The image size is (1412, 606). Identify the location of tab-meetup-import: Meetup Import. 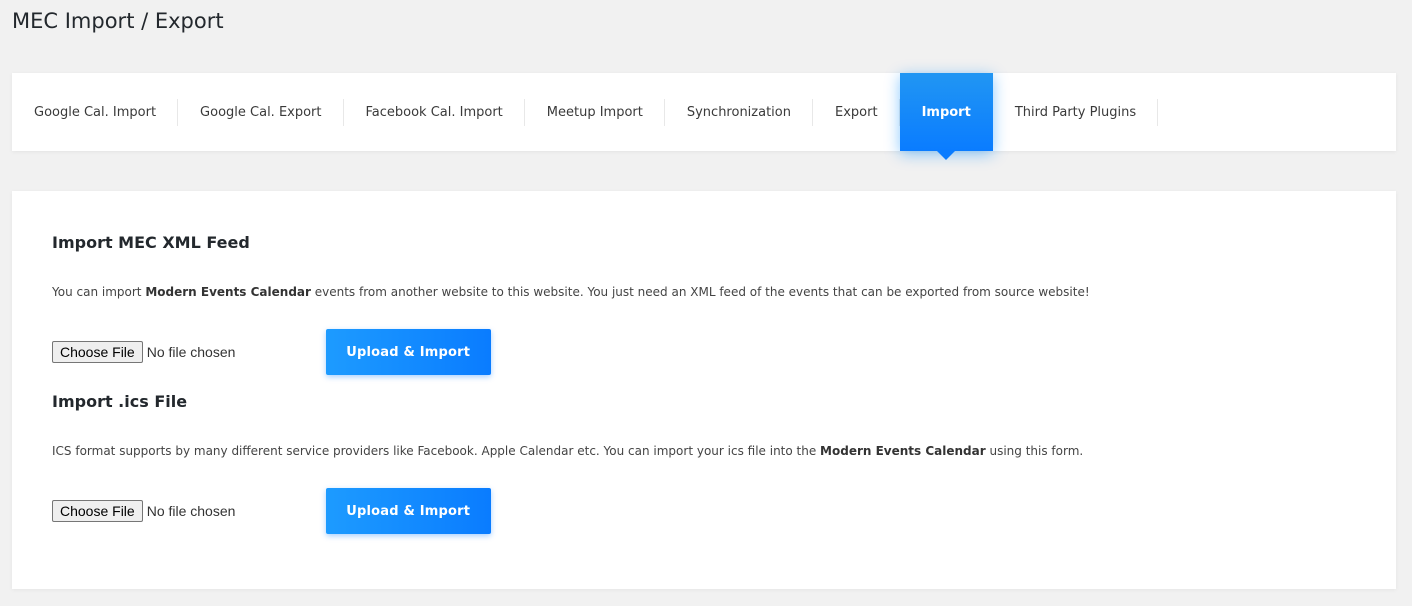
(595, 112).